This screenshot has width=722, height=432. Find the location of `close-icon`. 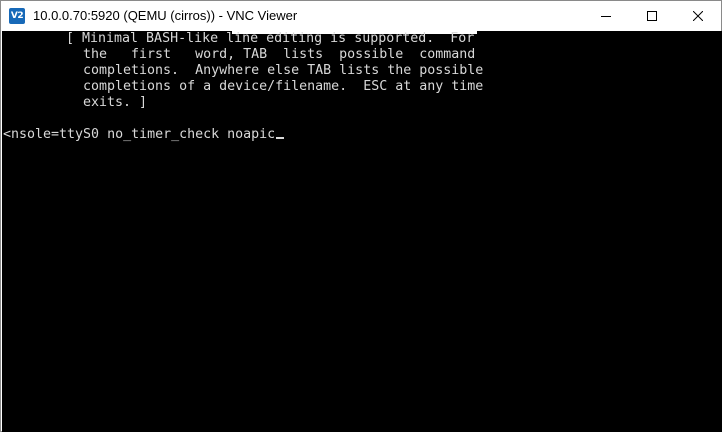

close-icon is located at coordinates (698, 16).